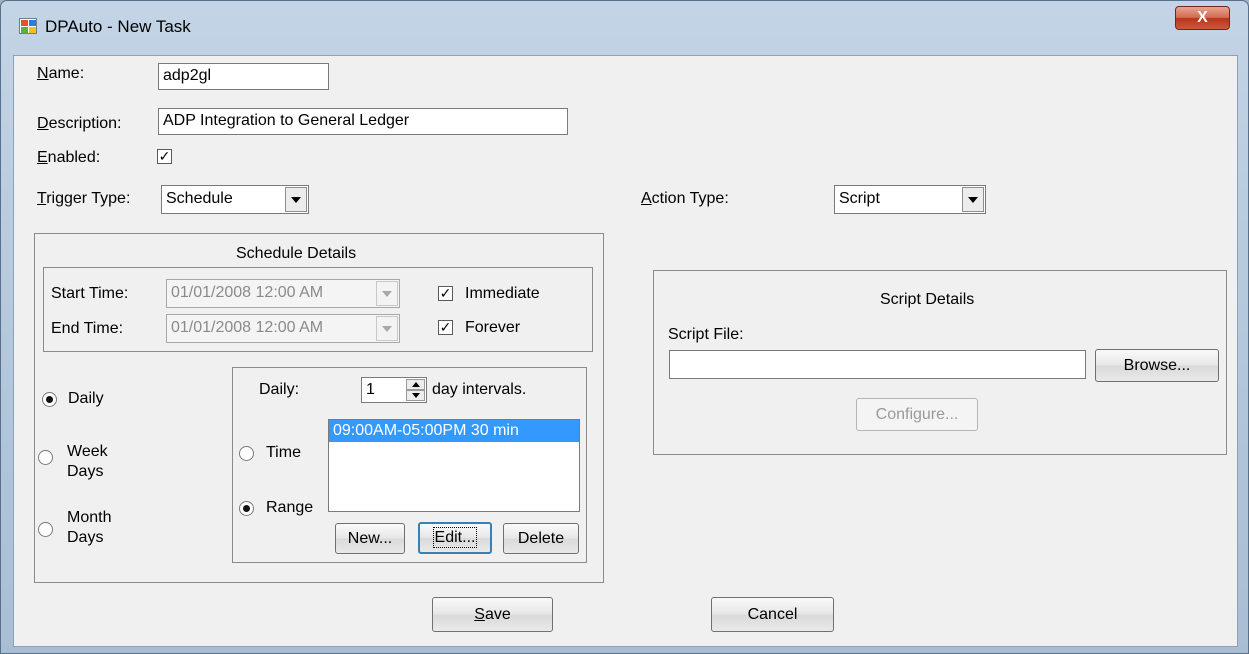  Describe the element at coordinates (394, 390) in the screenshot. I see `interval-spinner: 1` at that location.